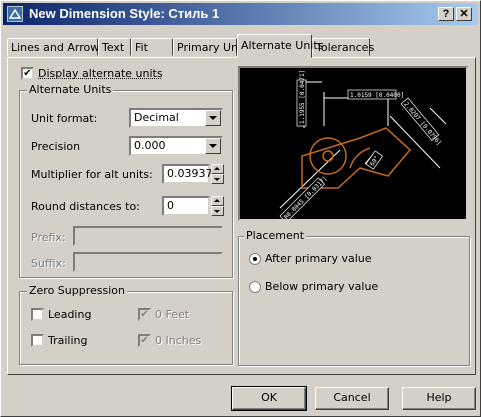 This screenshot has width=481, height=417. Describe the element at coordinates (302, 97) in the screenshot. I see `preview-dim-left: 1.1955 [0.0471]` at that location.